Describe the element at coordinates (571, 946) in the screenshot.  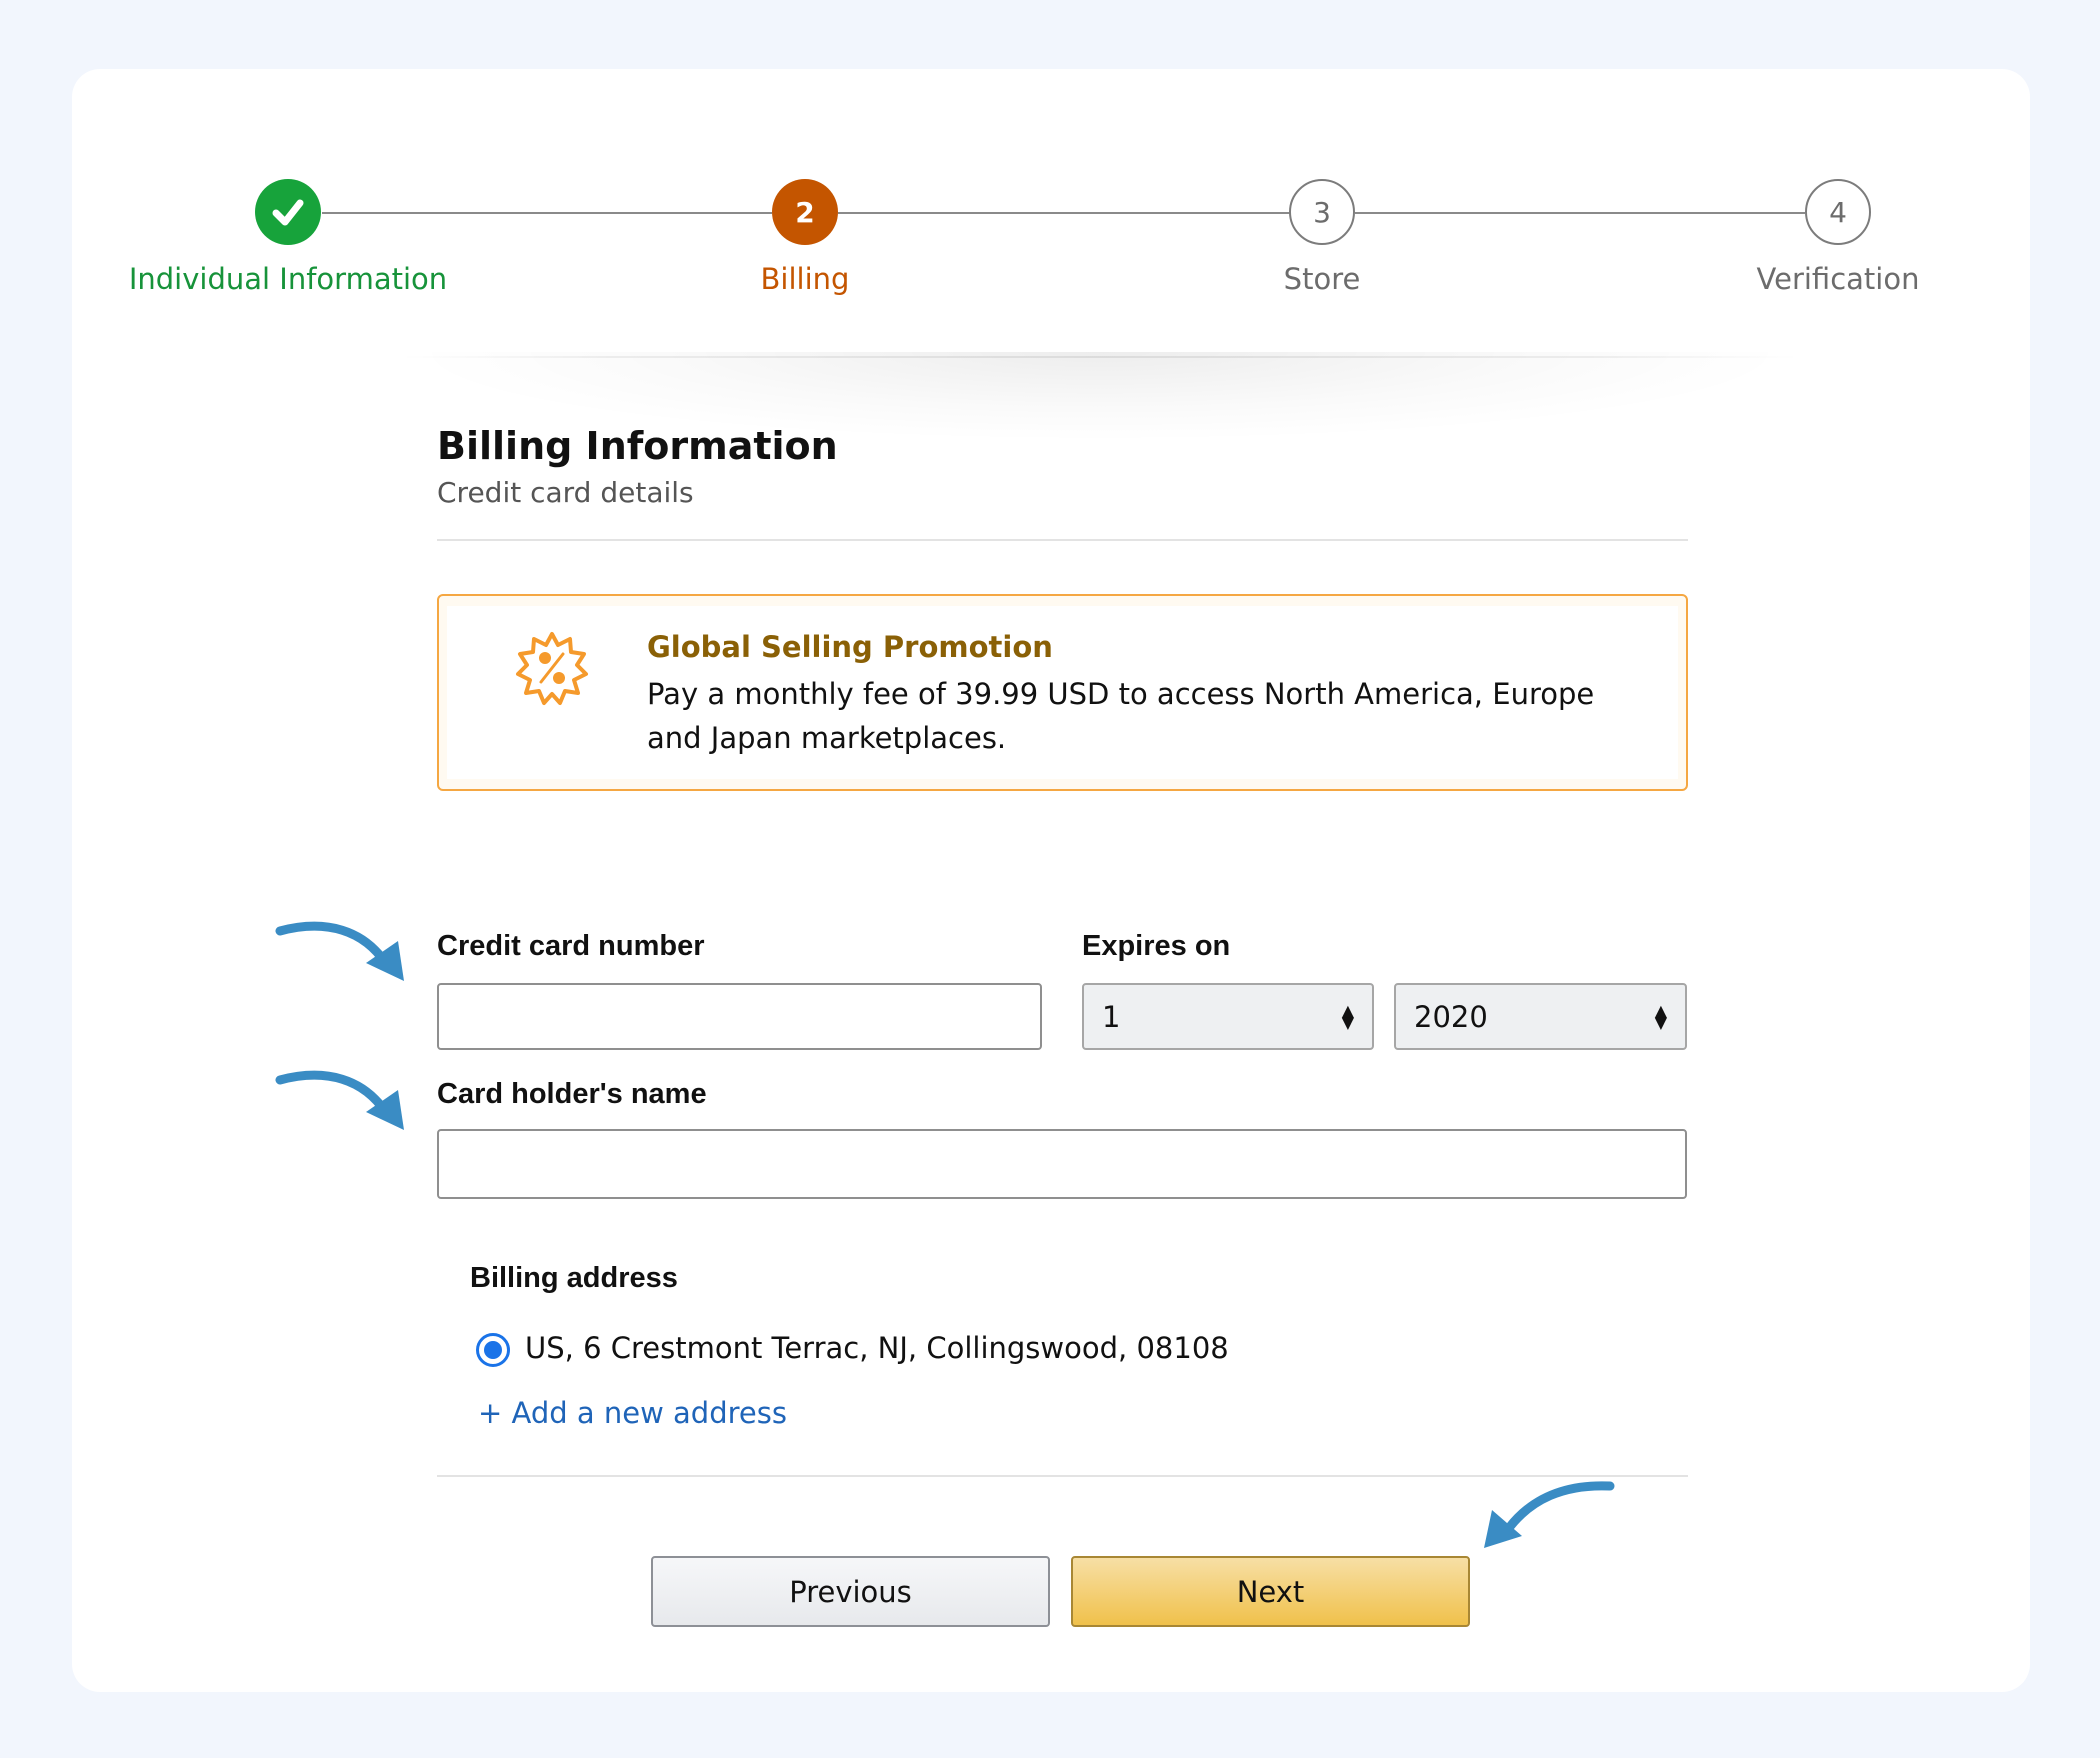
I see `card-number-label: Credit card number` at that location.